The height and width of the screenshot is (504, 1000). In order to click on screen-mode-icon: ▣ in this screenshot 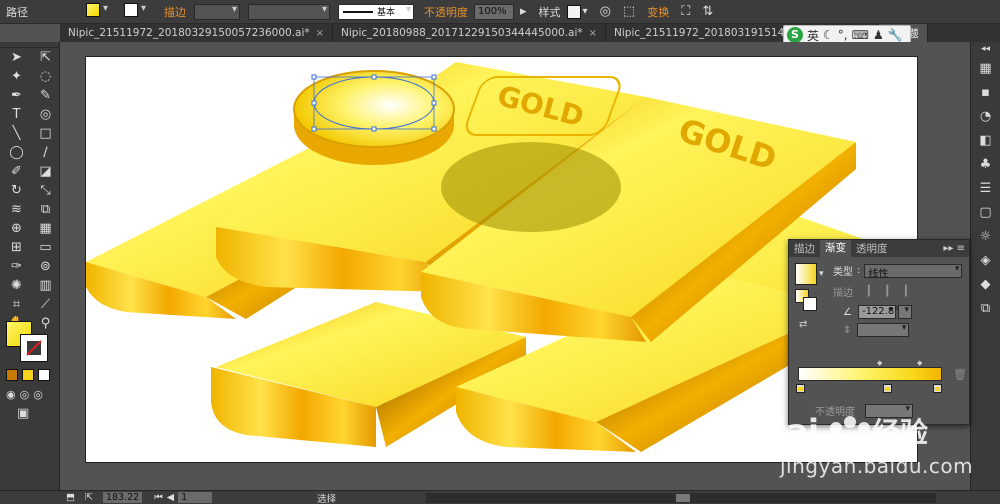, I will do `click(23, 413)`.